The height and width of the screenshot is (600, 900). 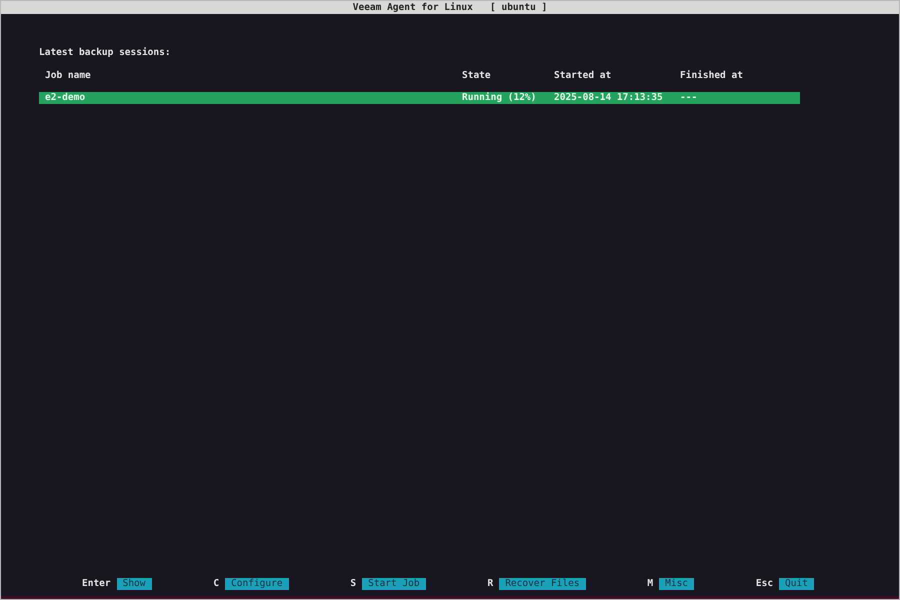 I want to click on key-label: C, so click(x=216, y=583).